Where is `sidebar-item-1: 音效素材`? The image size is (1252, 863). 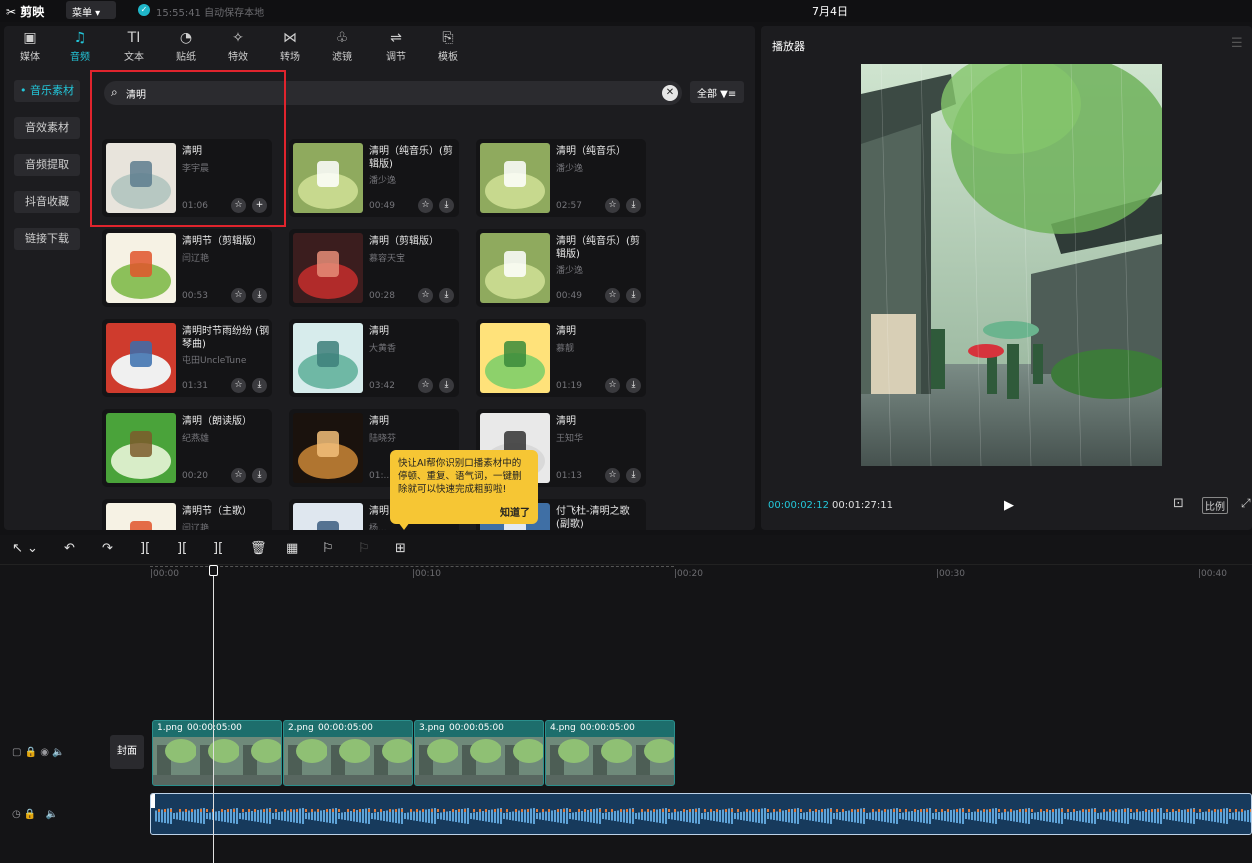 sidebar-item-1: 音效素材 is located at coordinates (47, 128).